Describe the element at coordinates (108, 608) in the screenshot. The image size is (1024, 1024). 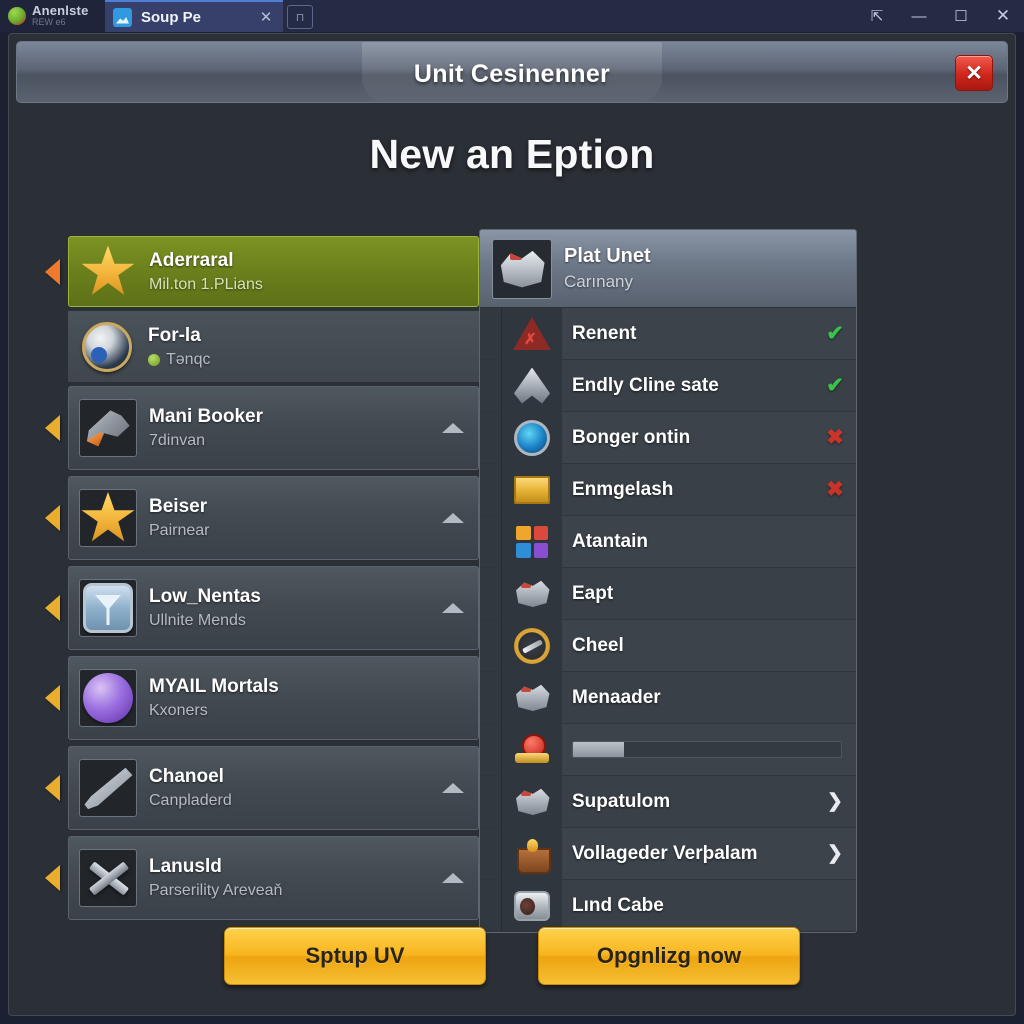
I see `screen-icon` at that location.